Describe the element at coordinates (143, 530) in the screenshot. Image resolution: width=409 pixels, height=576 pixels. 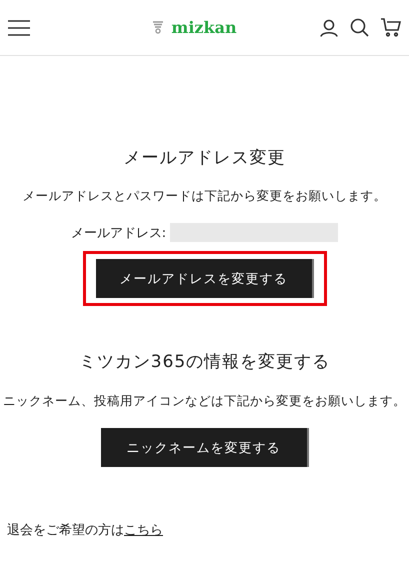
I see `withdraw-link: こちら` at that location.